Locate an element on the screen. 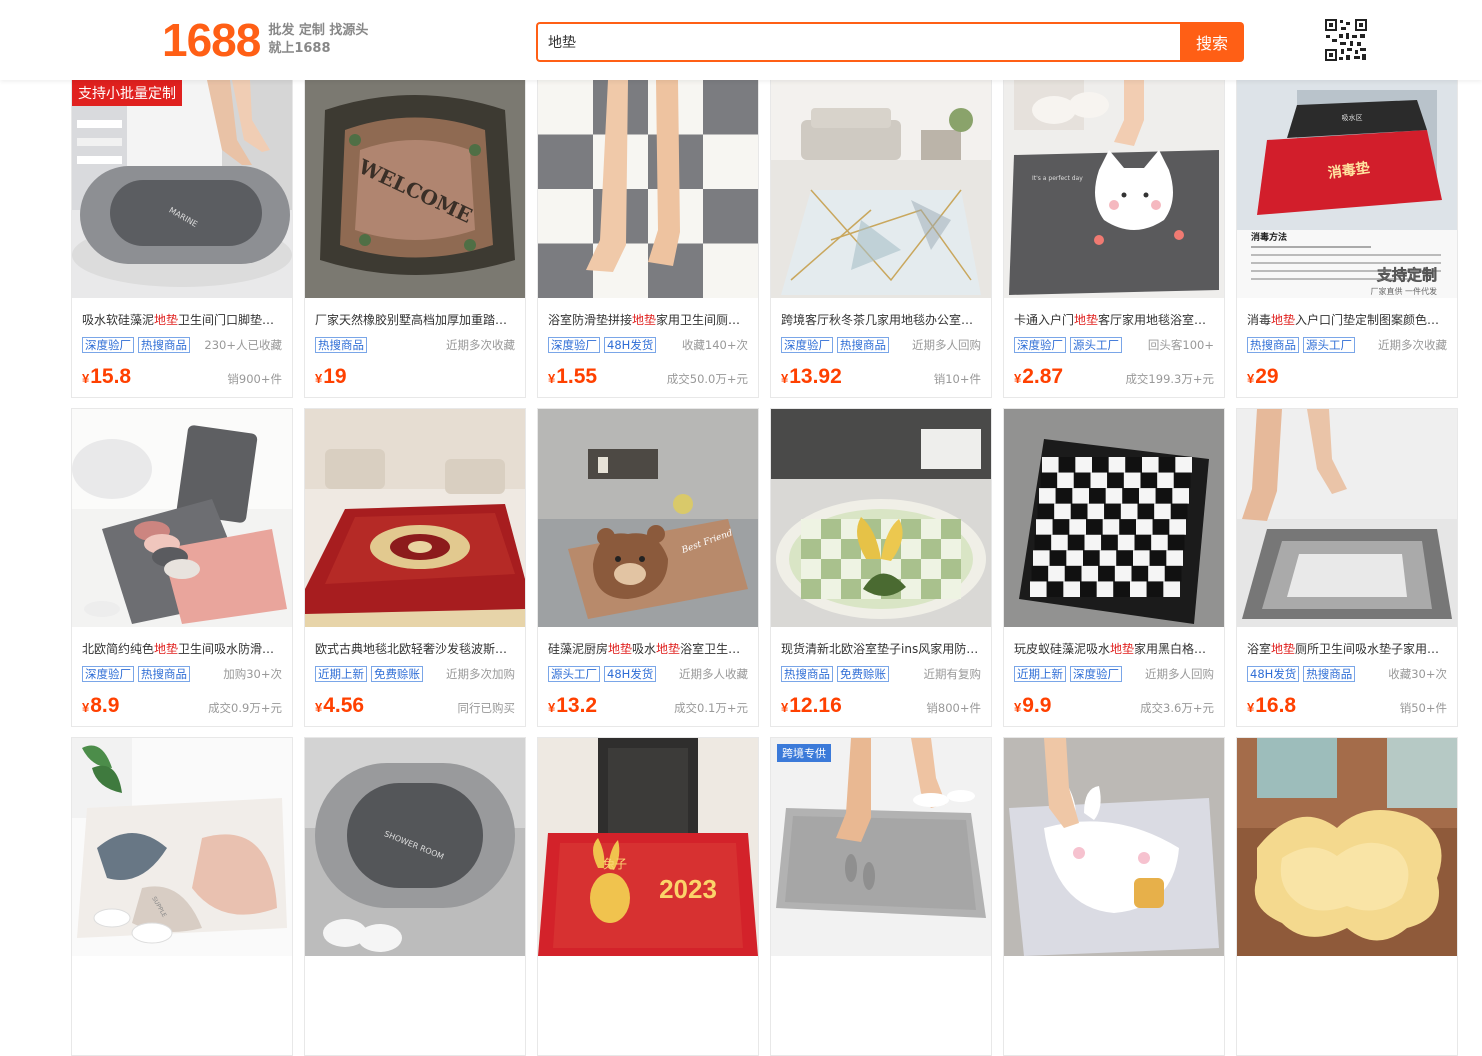 This screenshot has height=1056, width=1482. product-image: SHOWER ROOM is located at coordinates (415, 847).